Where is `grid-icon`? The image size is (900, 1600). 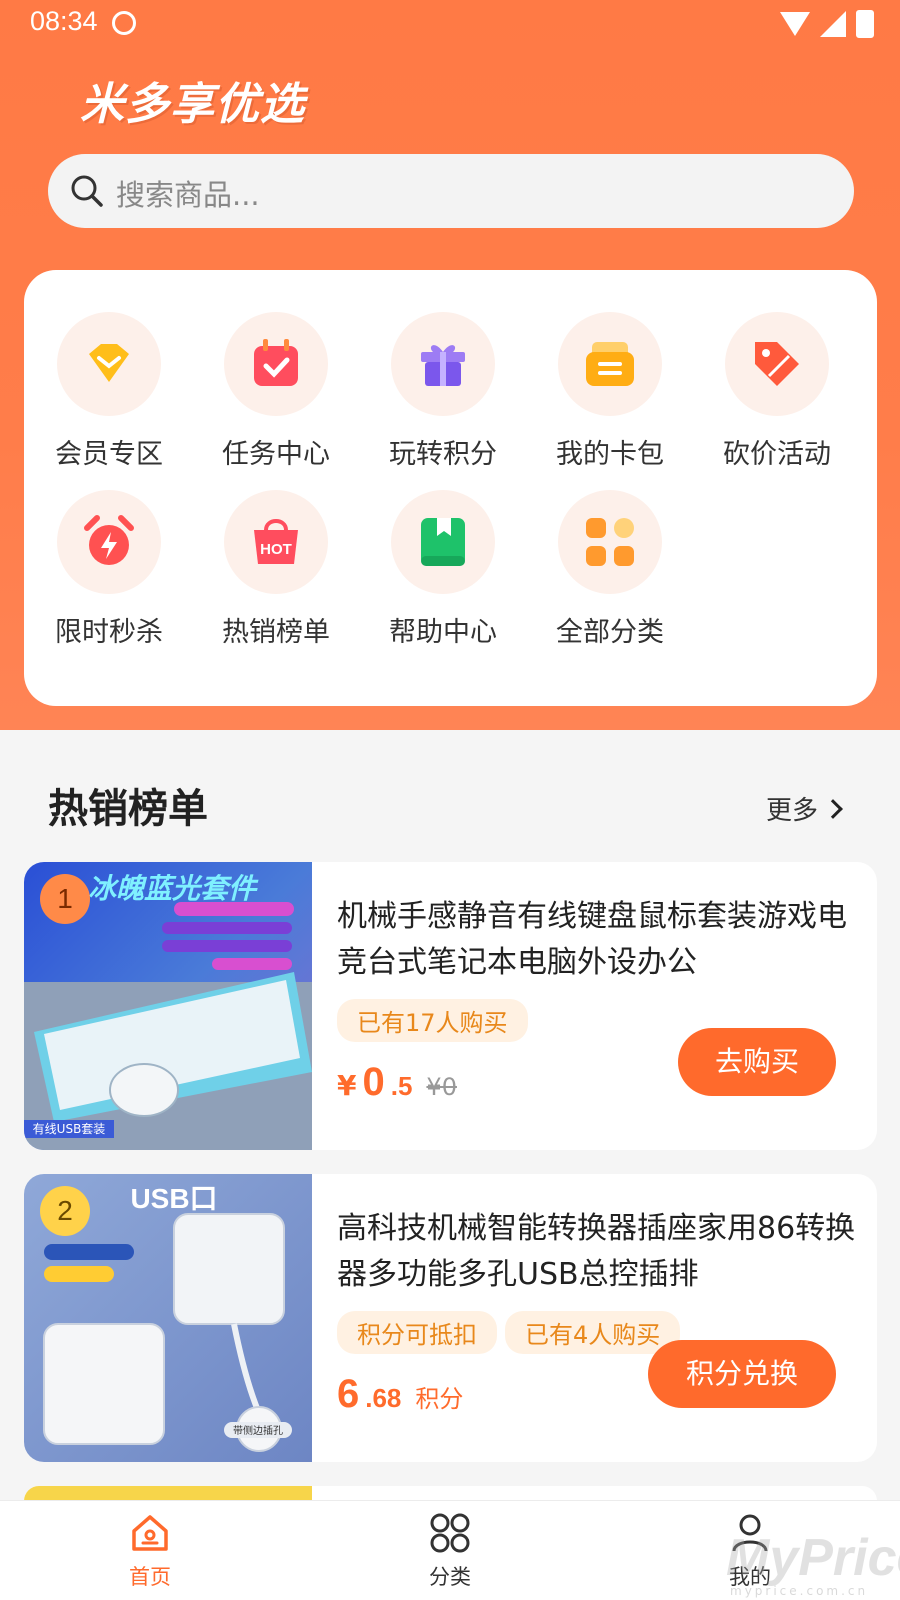
grid-icon is located at coordinates (450, 1533).